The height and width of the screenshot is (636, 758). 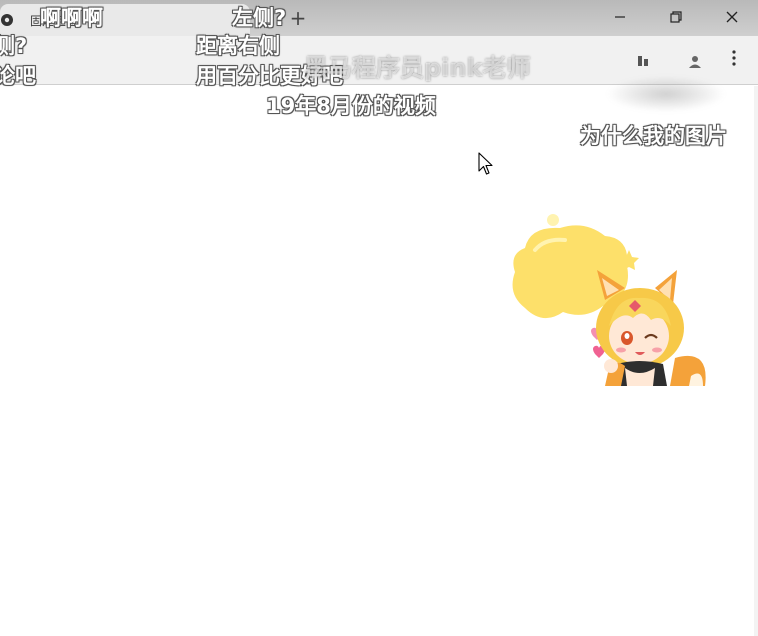 I want to click on more-menu-button, so click(x=734, y=60).